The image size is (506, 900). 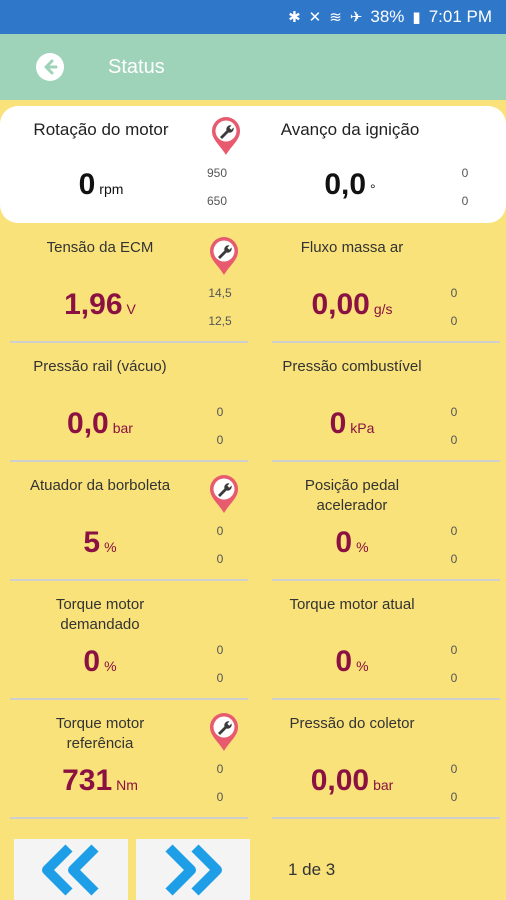 I want to click on cell-min: 650, so click(x=217, y=201).